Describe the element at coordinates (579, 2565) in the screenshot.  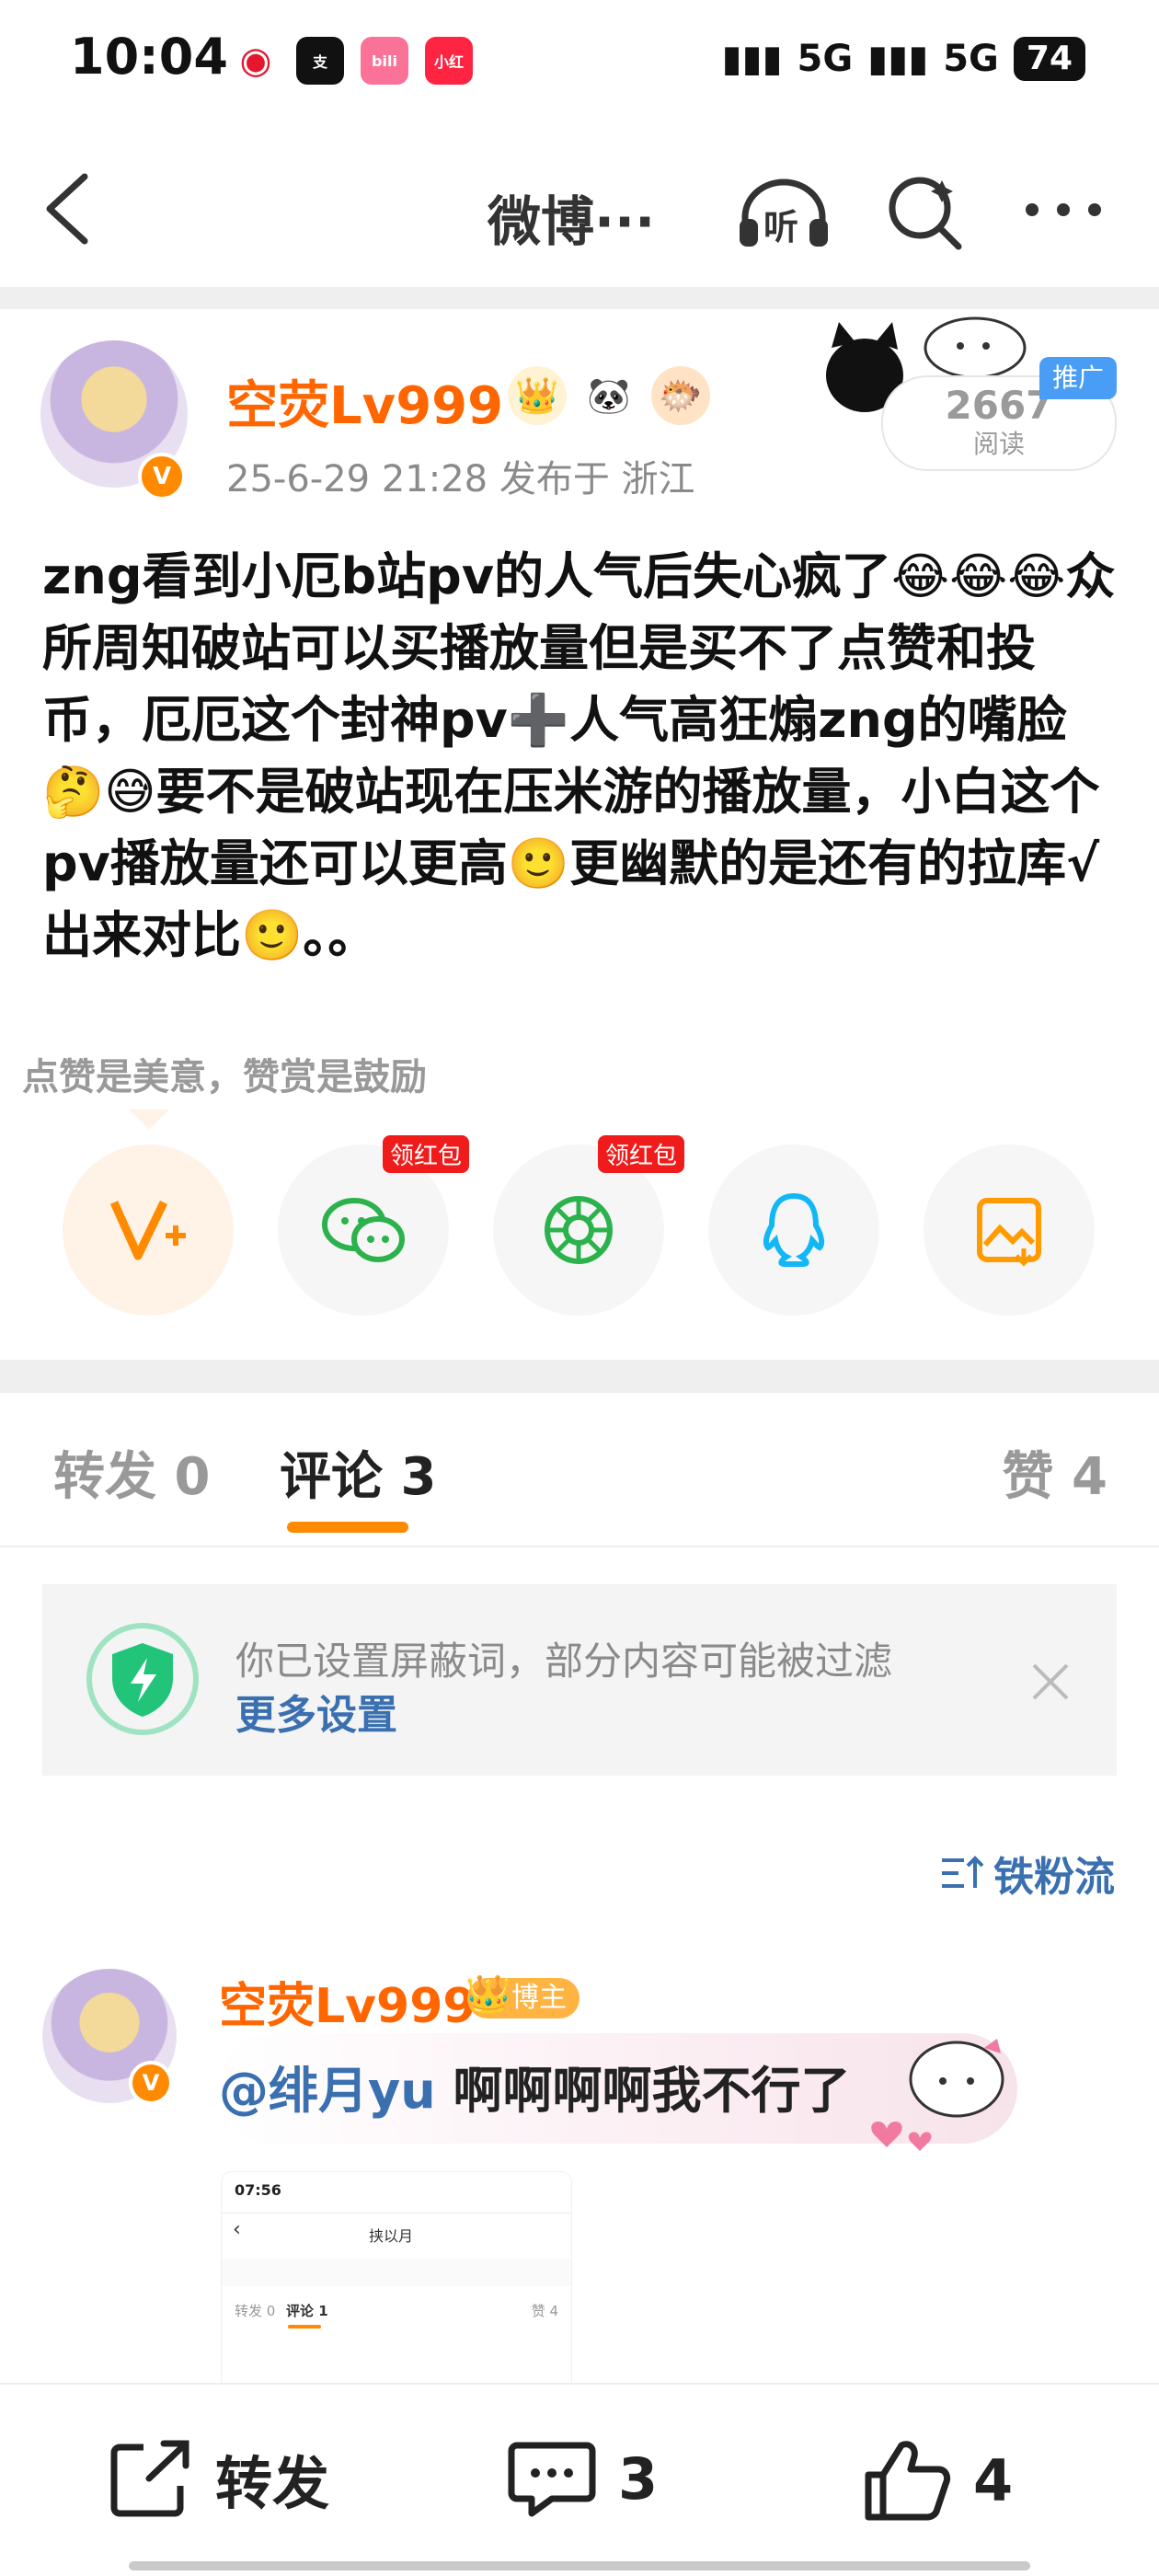
I see `home-indicator` at that location.